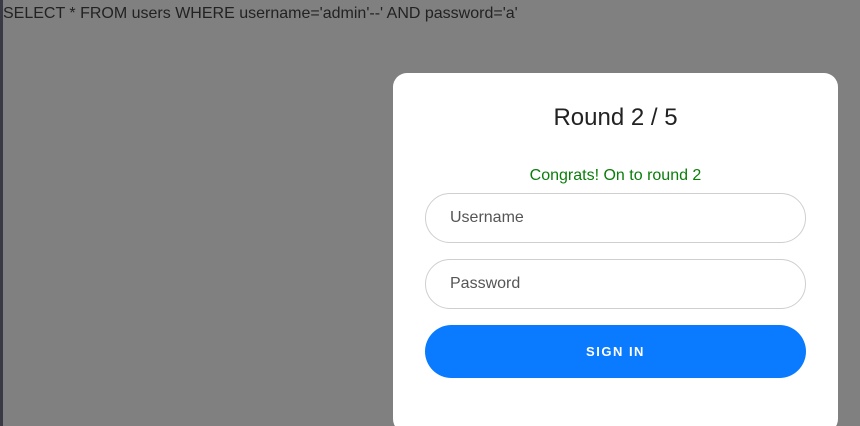 The width and height of the screenshot is (860, 426). I want to click on window-left-edge, so click(1, 213).